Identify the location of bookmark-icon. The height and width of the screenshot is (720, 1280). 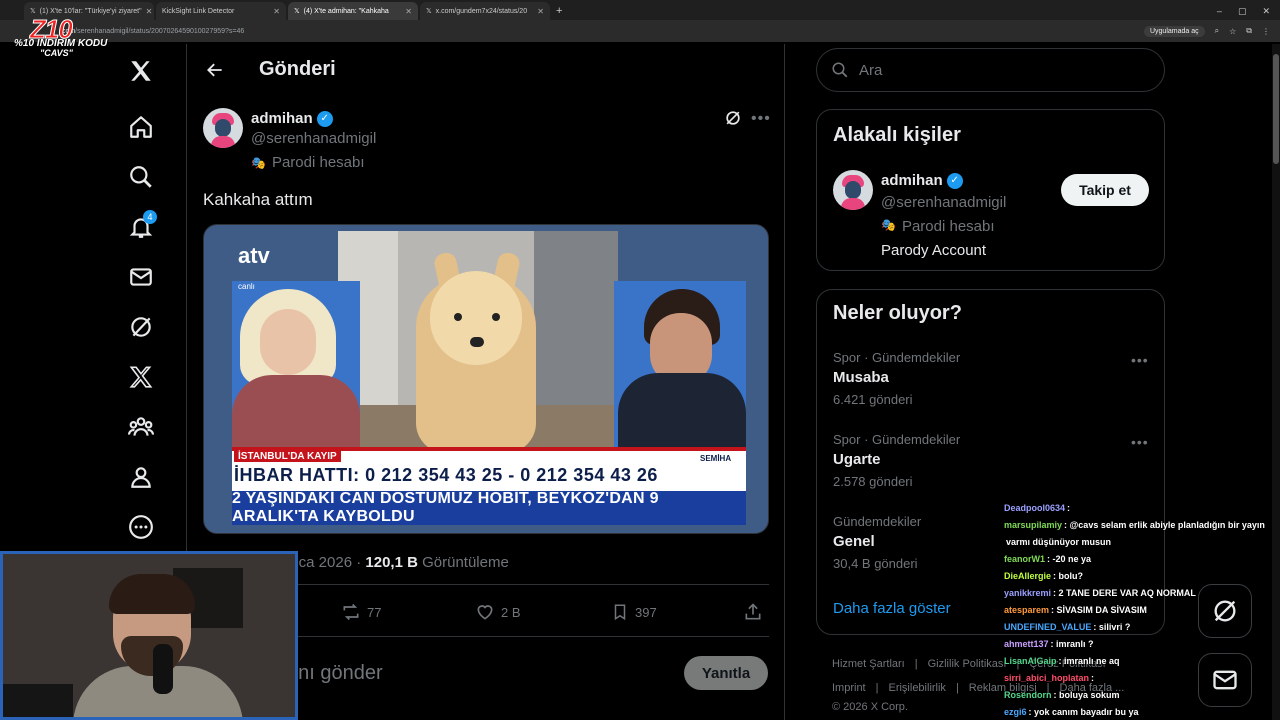
(620, 612).